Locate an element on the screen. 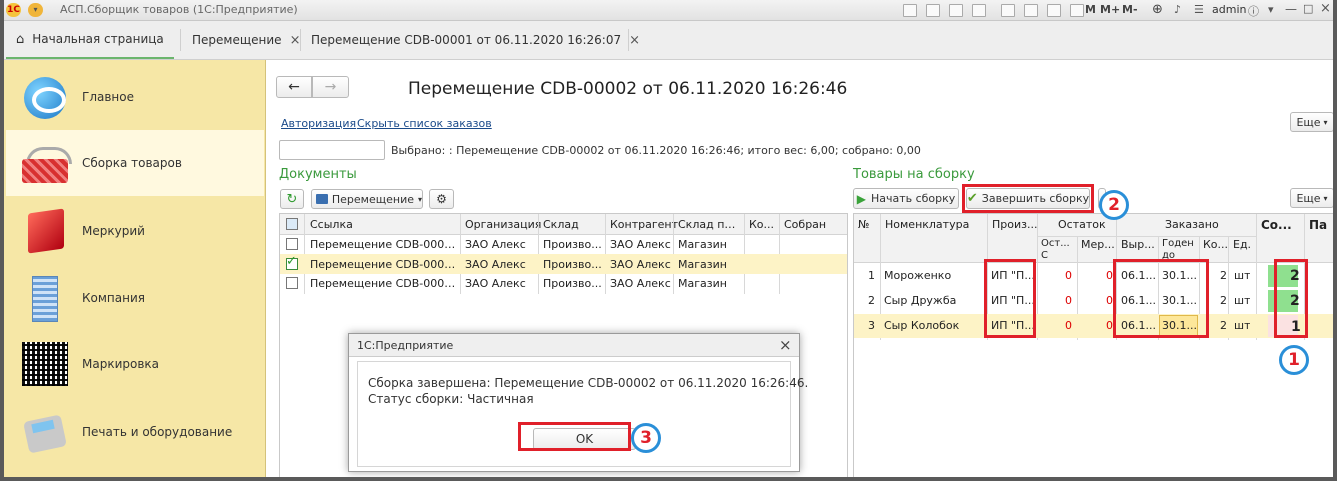 The image size is (1337, 481). col-header: № is located at coordinates (863, 224).